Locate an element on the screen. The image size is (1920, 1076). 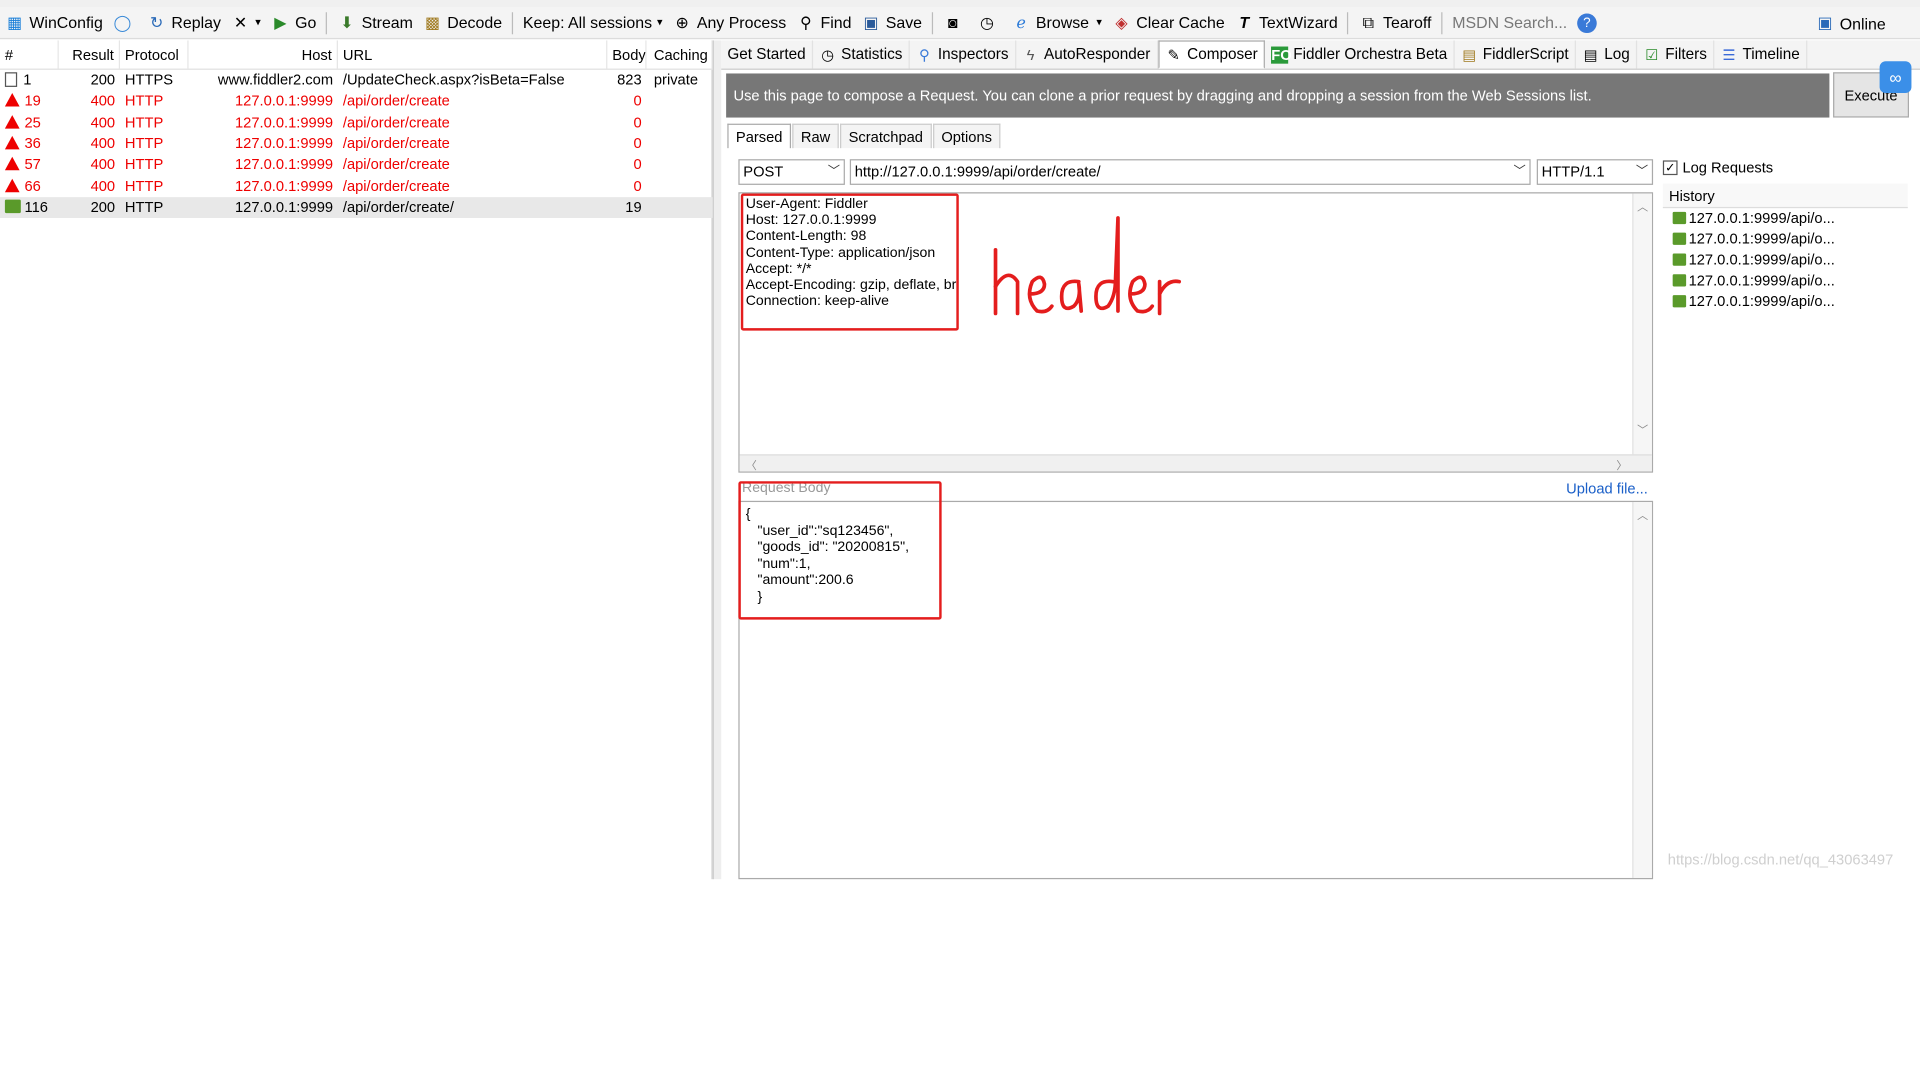
subtab-scratchpad: Scratchpad is located at coordinates (886, 136).